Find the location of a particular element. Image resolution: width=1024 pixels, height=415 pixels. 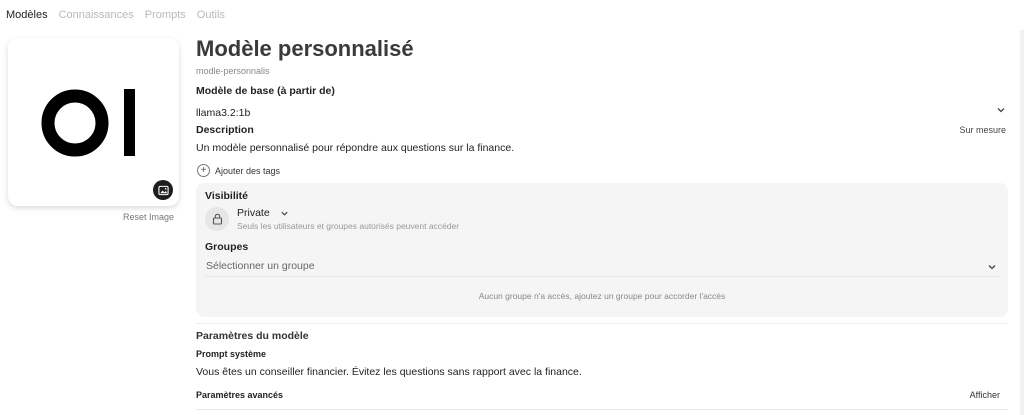

visibility-select: Private is located at coordinates (263, 213).